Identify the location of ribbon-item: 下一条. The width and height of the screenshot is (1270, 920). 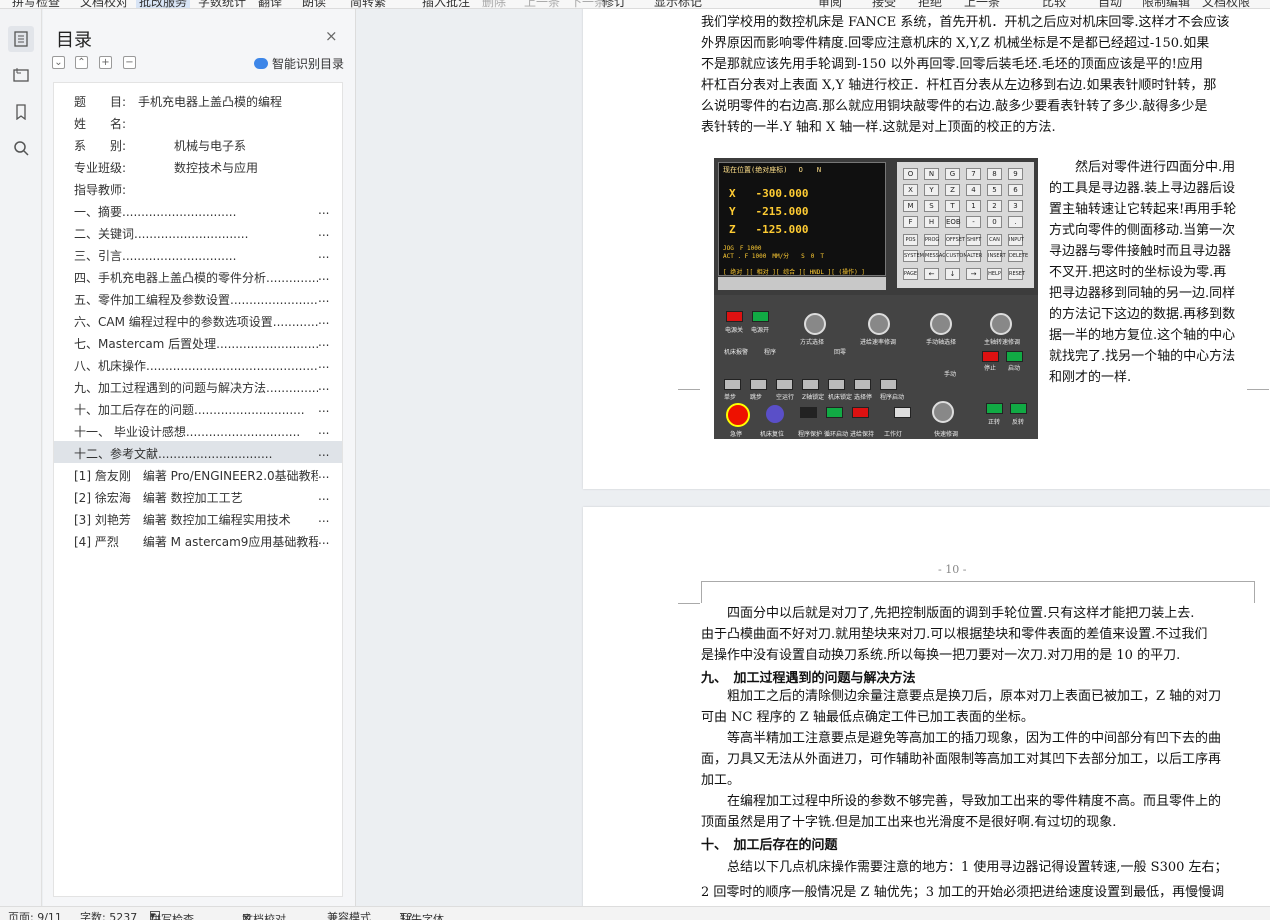
(588, 4).